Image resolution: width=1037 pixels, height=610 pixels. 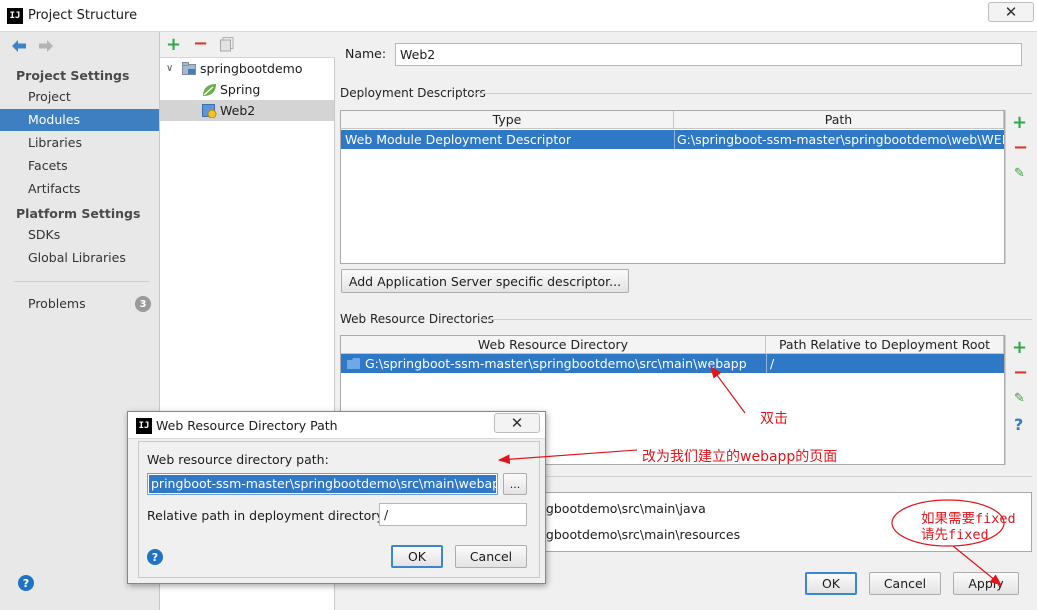 What do you see at coordinates (728, 390) in the screenshot?
I see `arrow-to-directory-row` at bounding box center [728, 390].